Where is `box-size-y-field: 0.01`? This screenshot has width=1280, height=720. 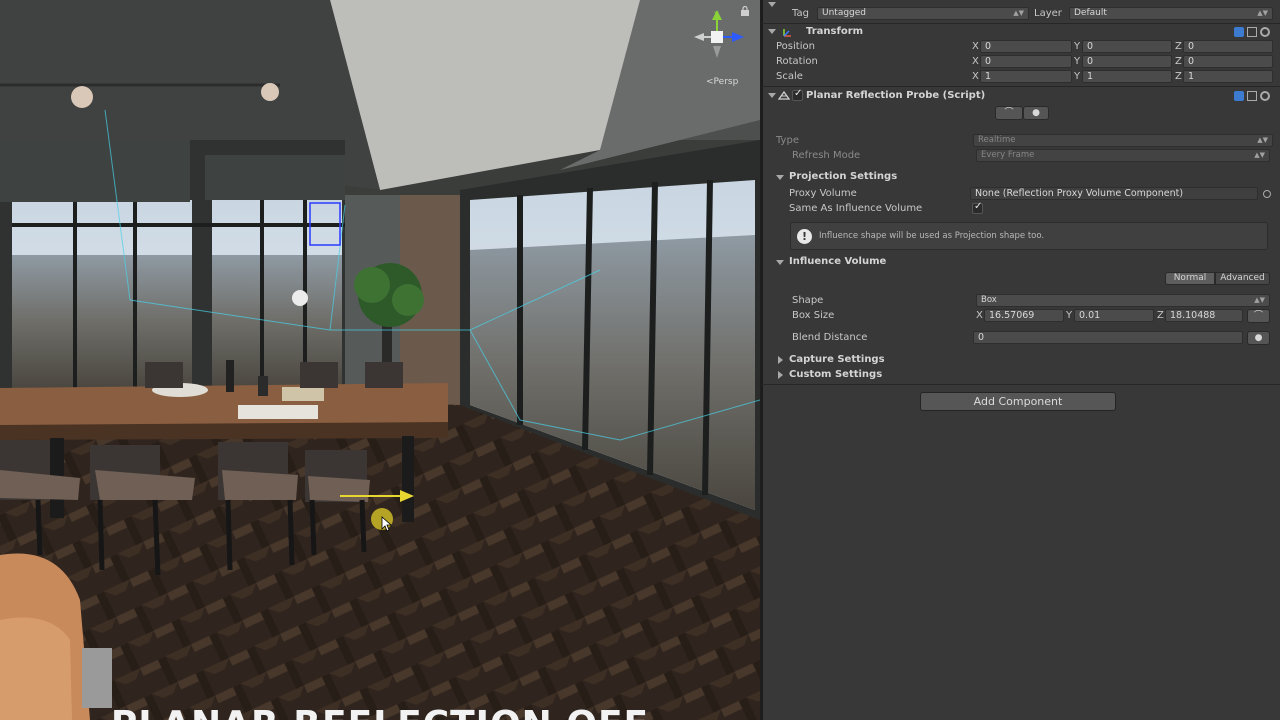
box-size-y-field: 0.01 is located at coordinates (1114, 315).